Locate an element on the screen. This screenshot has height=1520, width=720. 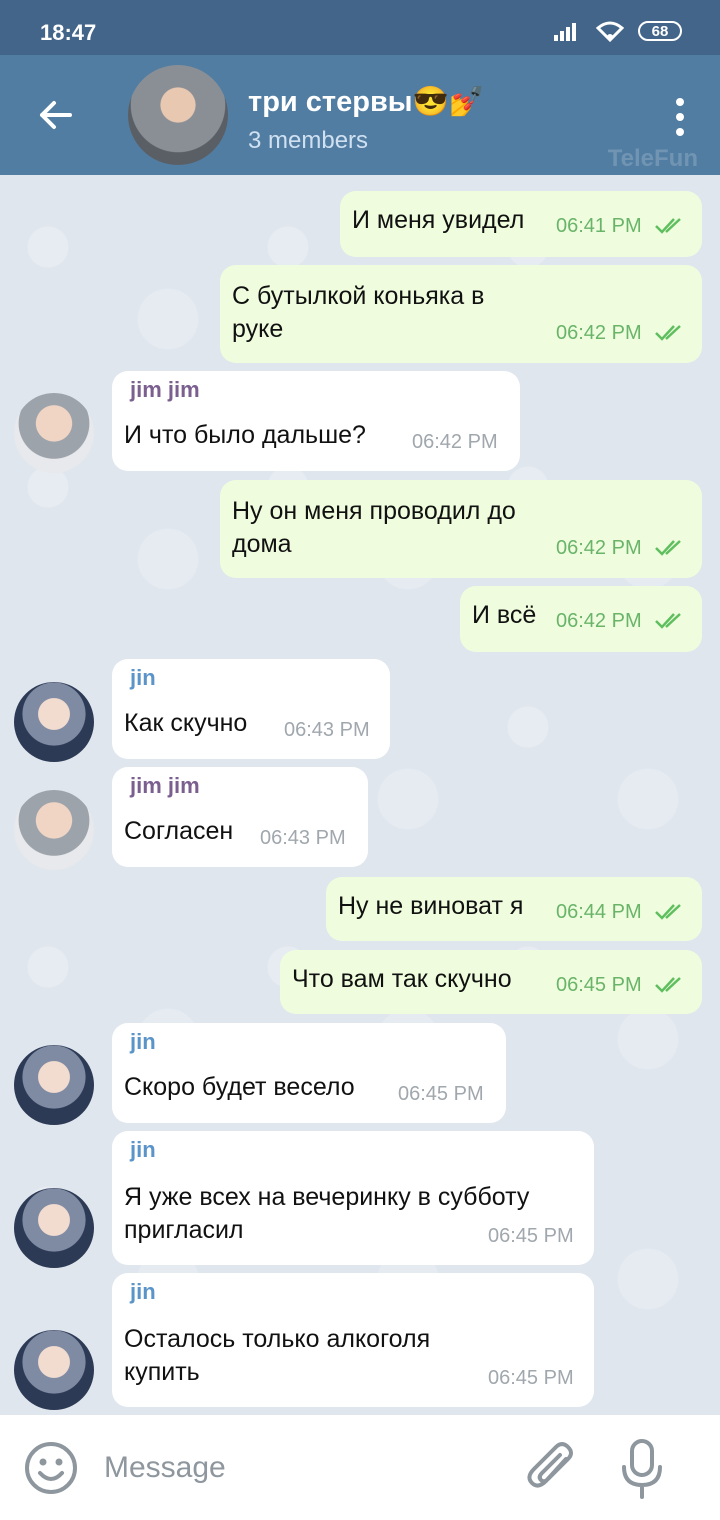
message-bubble-outgoing: Ну не виноват я 06:44 PM is located at coordinates (514, 909).